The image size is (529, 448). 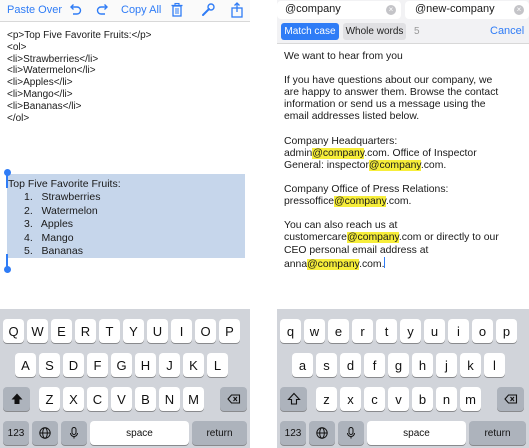 I want to click on key-f: f, so click(x=374, y=365).